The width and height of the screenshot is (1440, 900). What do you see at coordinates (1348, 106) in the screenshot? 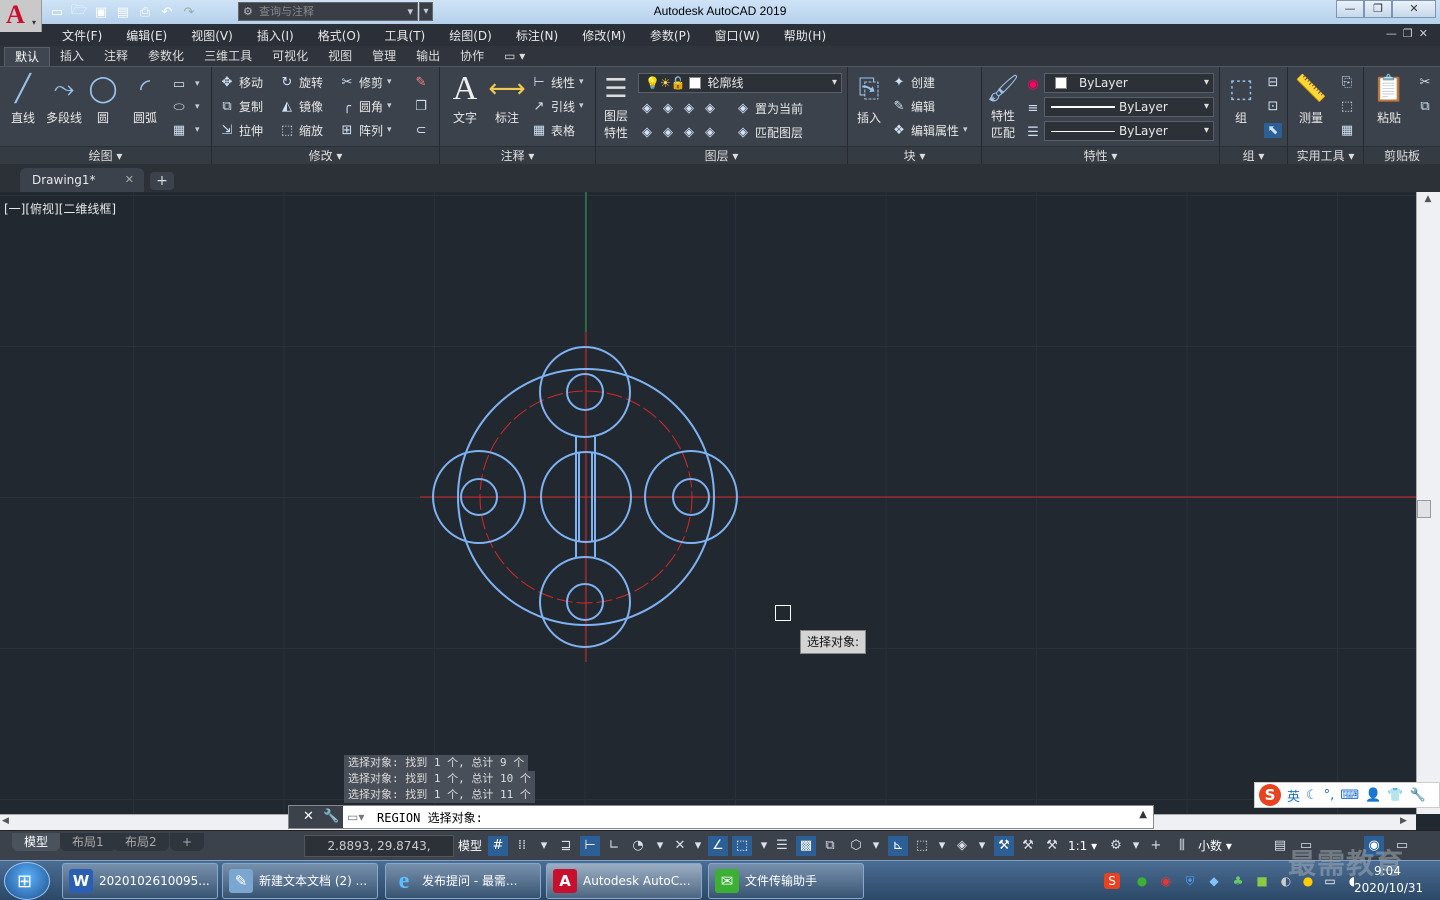
I see `select-all-icon: ⬚` at bounding box center [1348, 106].